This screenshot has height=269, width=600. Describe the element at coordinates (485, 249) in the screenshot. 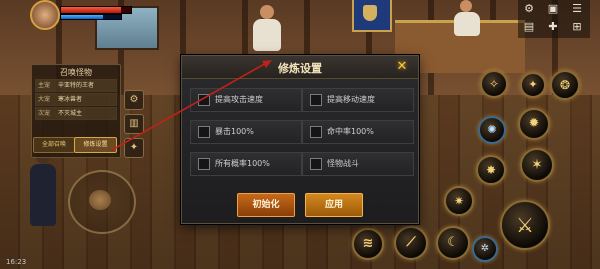

I see `skill-button: ✲` at that location.